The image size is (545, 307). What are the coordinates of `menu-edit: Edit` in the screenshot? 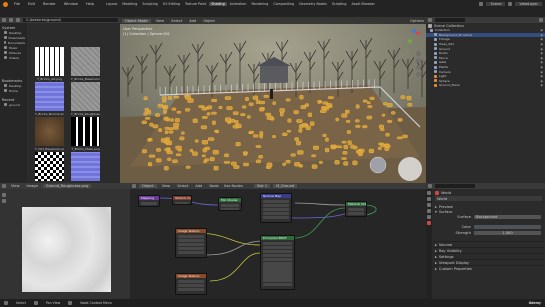 It's located at (31, 4).